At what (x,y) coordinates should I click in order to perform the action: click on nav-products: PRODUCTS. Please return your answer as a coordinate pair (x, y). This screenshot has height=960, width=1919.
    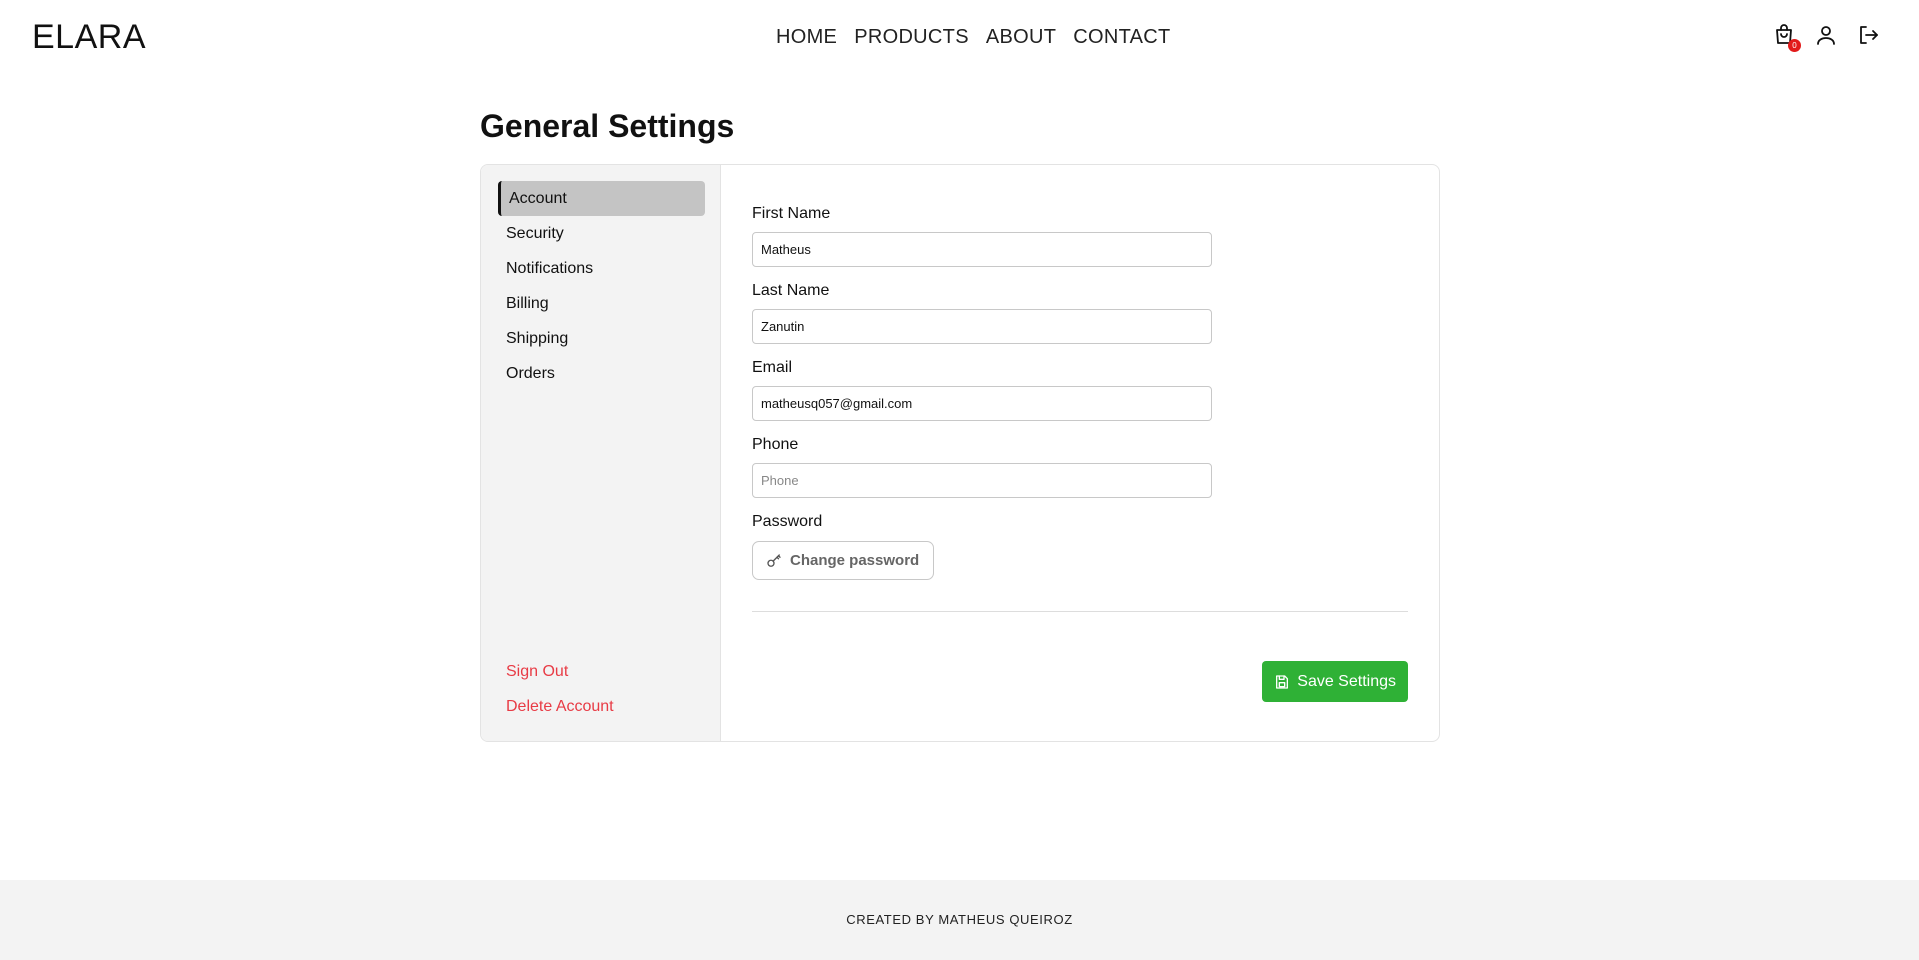
    Looking at the image, I should click on (911, 37).